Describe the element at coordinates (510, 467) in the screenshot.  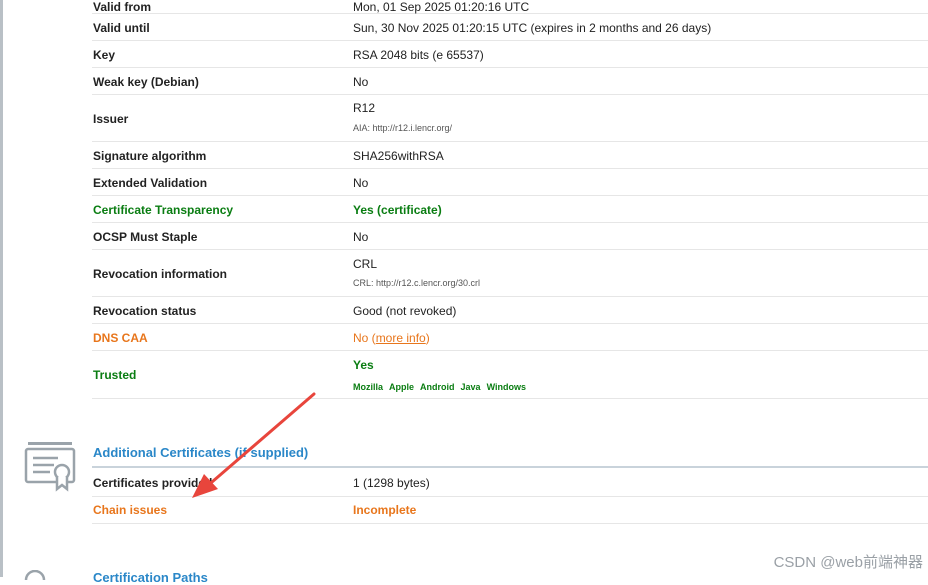
I see `section-divider` at that location.